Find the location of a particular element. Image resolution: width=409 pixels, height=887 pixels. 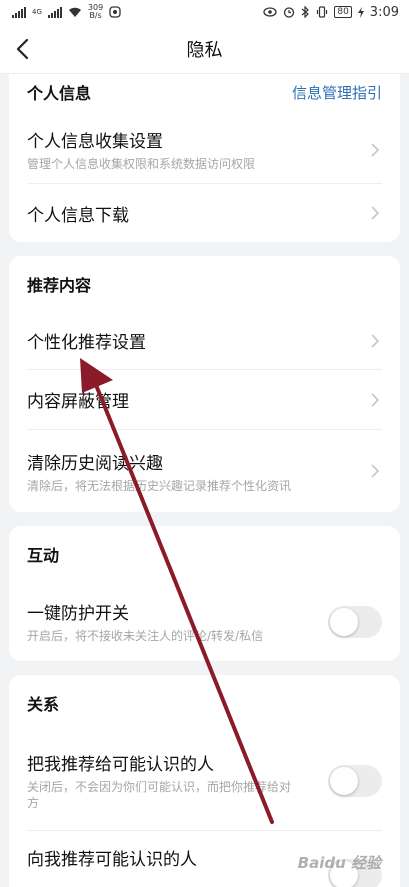

row-clear-reading-interest: 清除历史阅读兴趣 清除后，将无法根据历史兴趣记录推荐个性化资讯 is located at coordinates (204, 471).